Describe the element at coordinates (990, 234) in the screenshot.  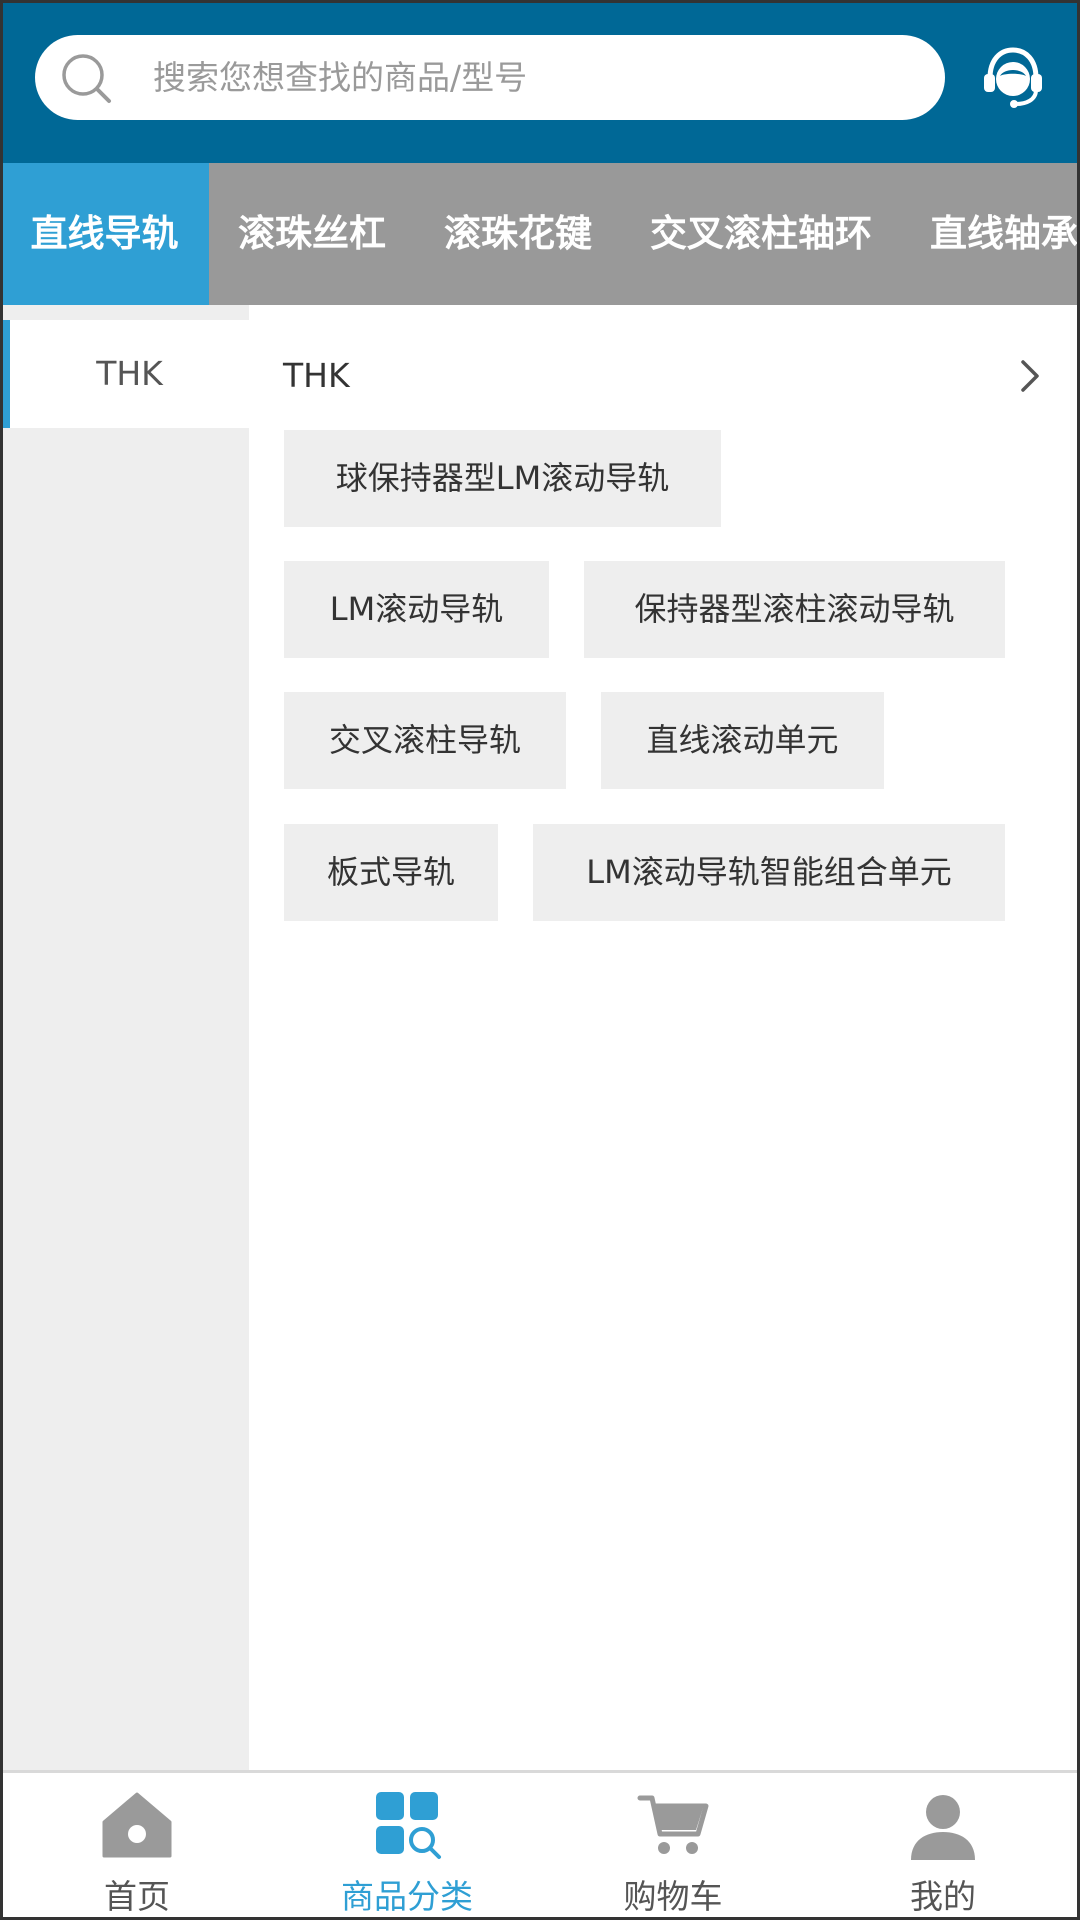
I see `tab-linear-bearing: 直线轴承` at that location.